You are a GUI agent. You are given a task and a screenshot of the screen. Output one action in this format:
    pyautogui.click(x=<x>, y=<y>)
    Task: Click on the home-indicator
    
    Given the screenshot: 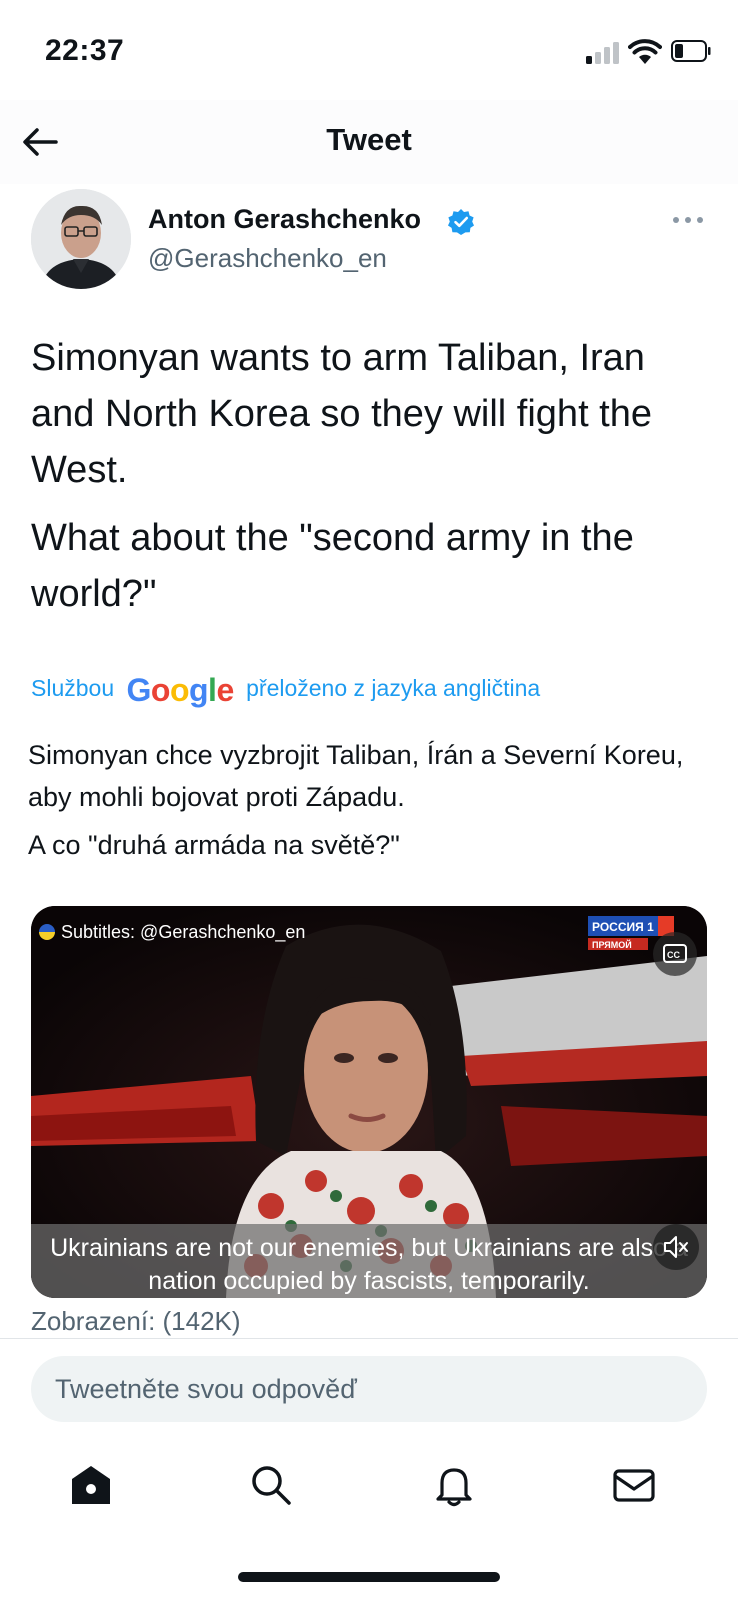 What is the action you would take?
    pyautogui.click(x=369, y=1577)
    